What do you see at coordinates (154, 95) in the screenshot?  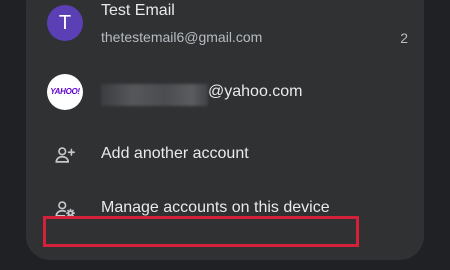 I see `redacted-email-username` at bounding box center [154, 95].